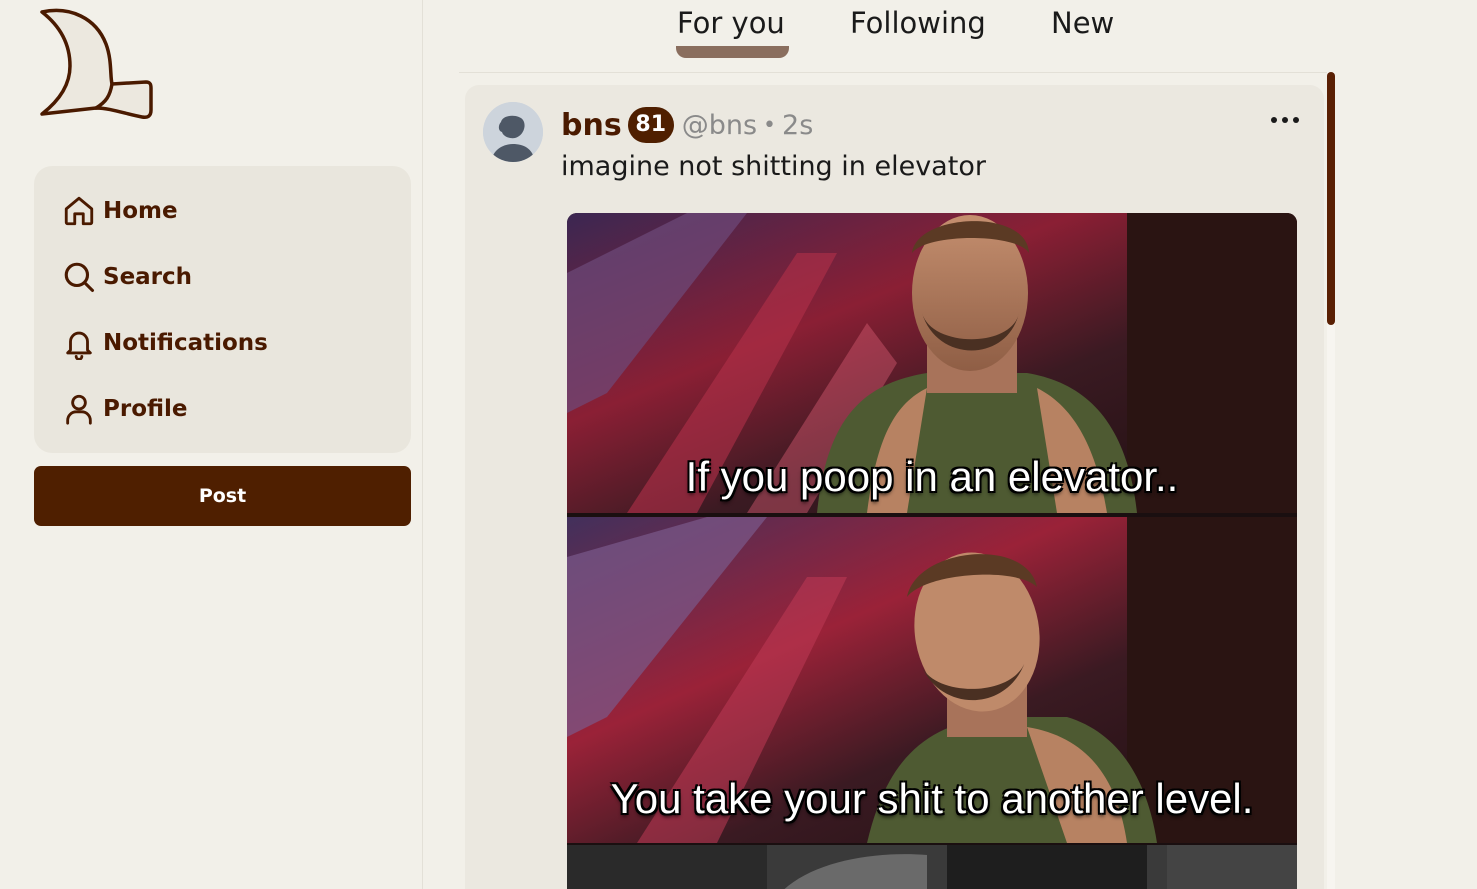 The width and height of the screenshot is (1477, 889). I want to click on meme-panel-third, so click(932, 867).